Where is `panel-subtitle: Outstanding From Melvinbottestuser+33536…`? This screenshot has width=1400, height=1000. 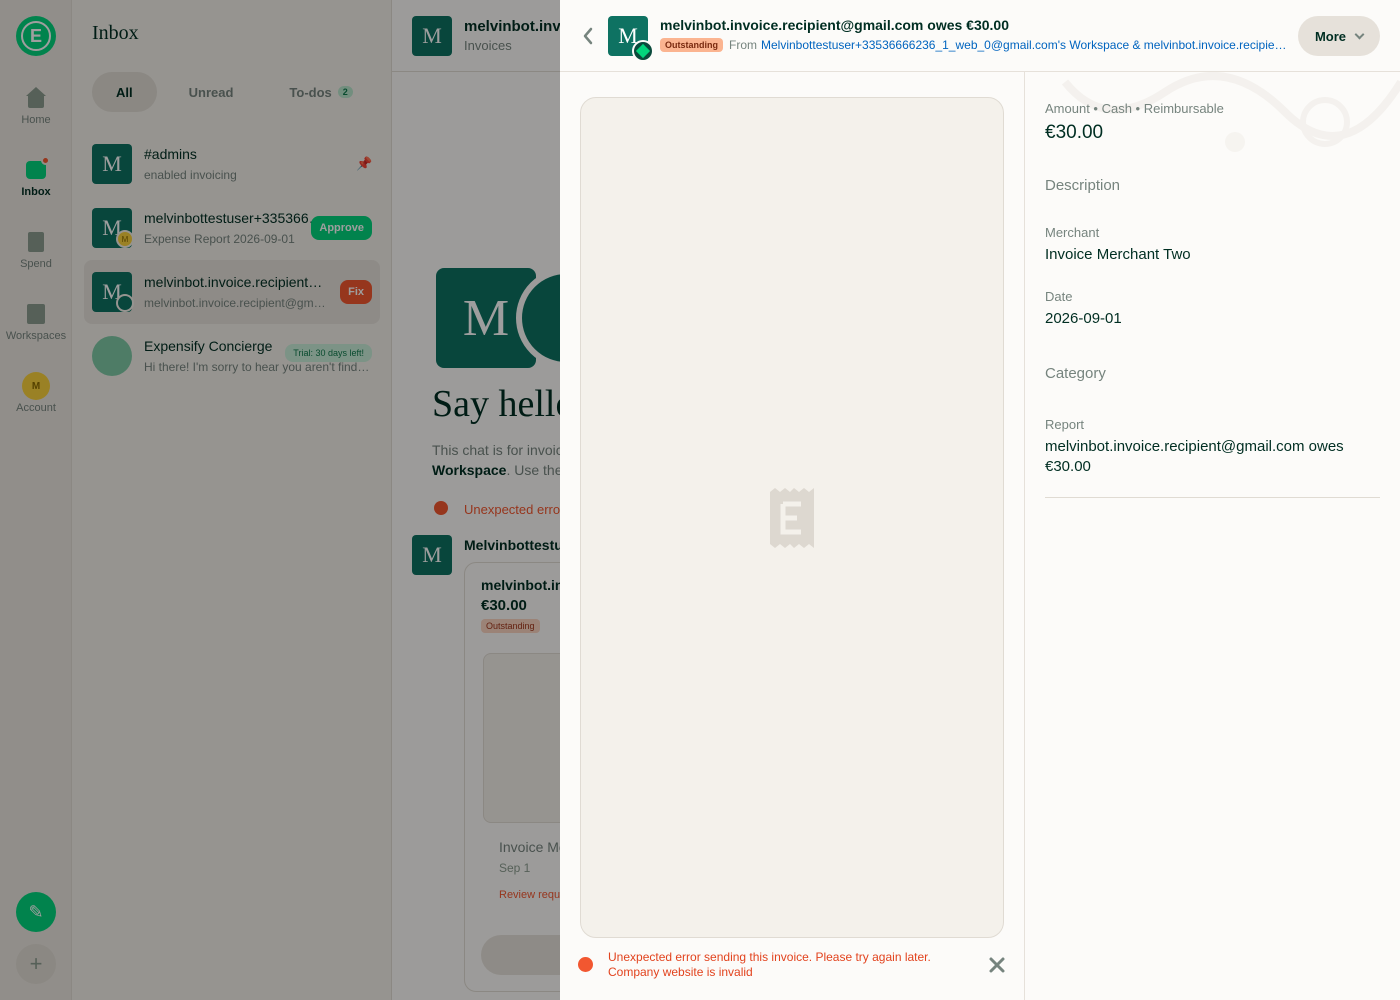
panel-subtitle: Outstanding From Melvinbottestuser+33536… is located at coordinates (976, 45).